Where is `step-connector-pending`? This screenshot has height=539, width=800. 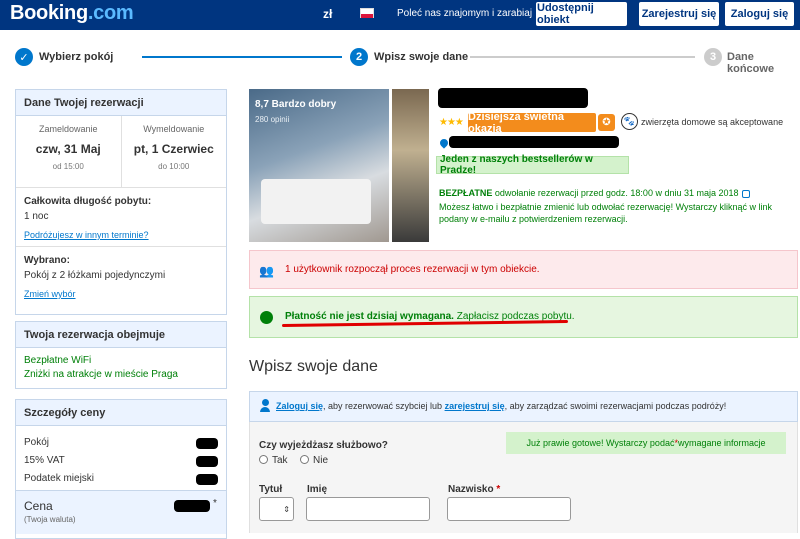
step-connector-pending is located at coordinates (582, 57).